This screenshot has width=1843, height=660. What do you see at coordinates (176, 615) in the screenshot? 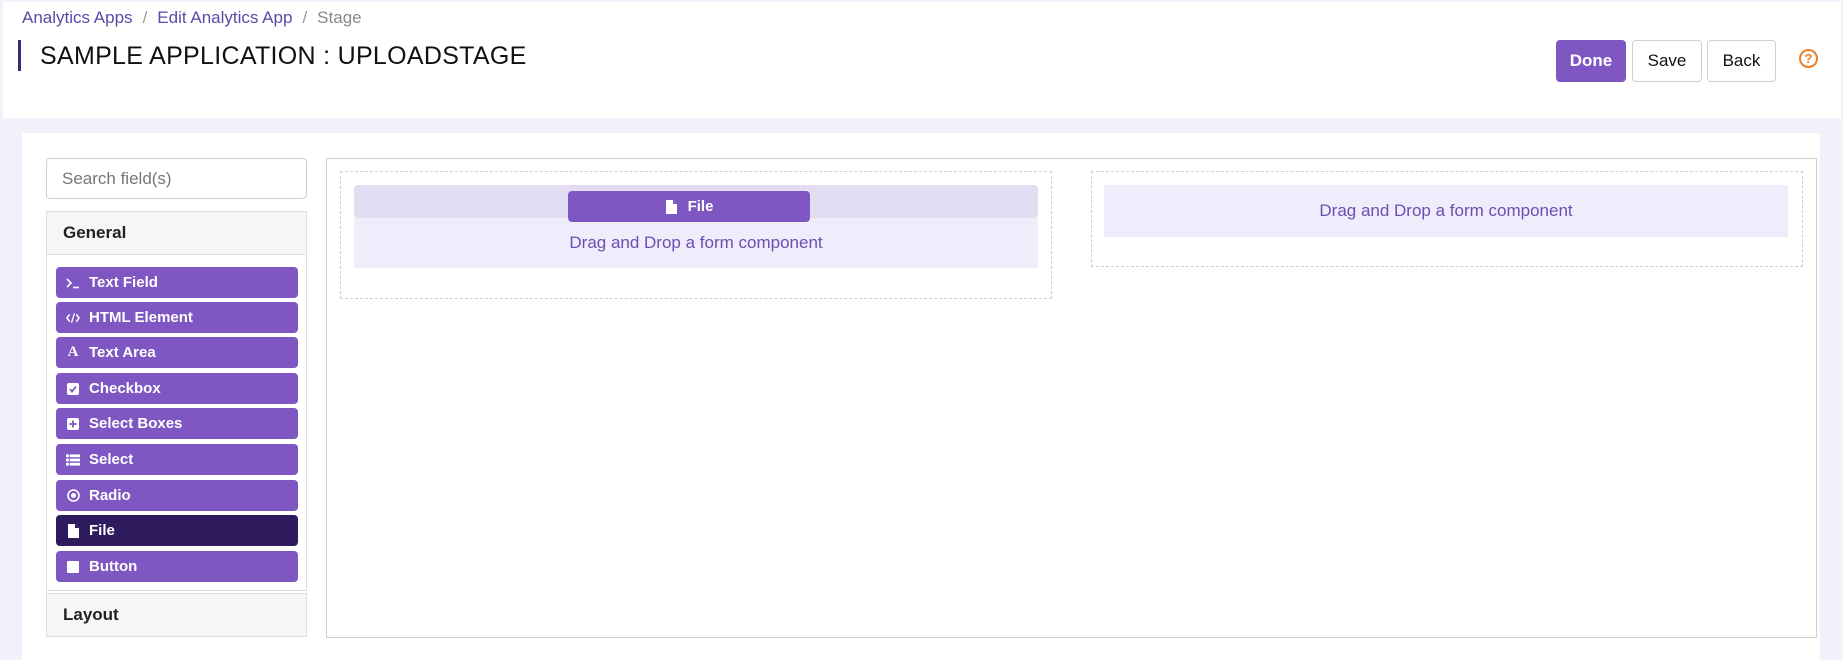
I see `group-layout-header: Layout` at bounding box center [176, 615].